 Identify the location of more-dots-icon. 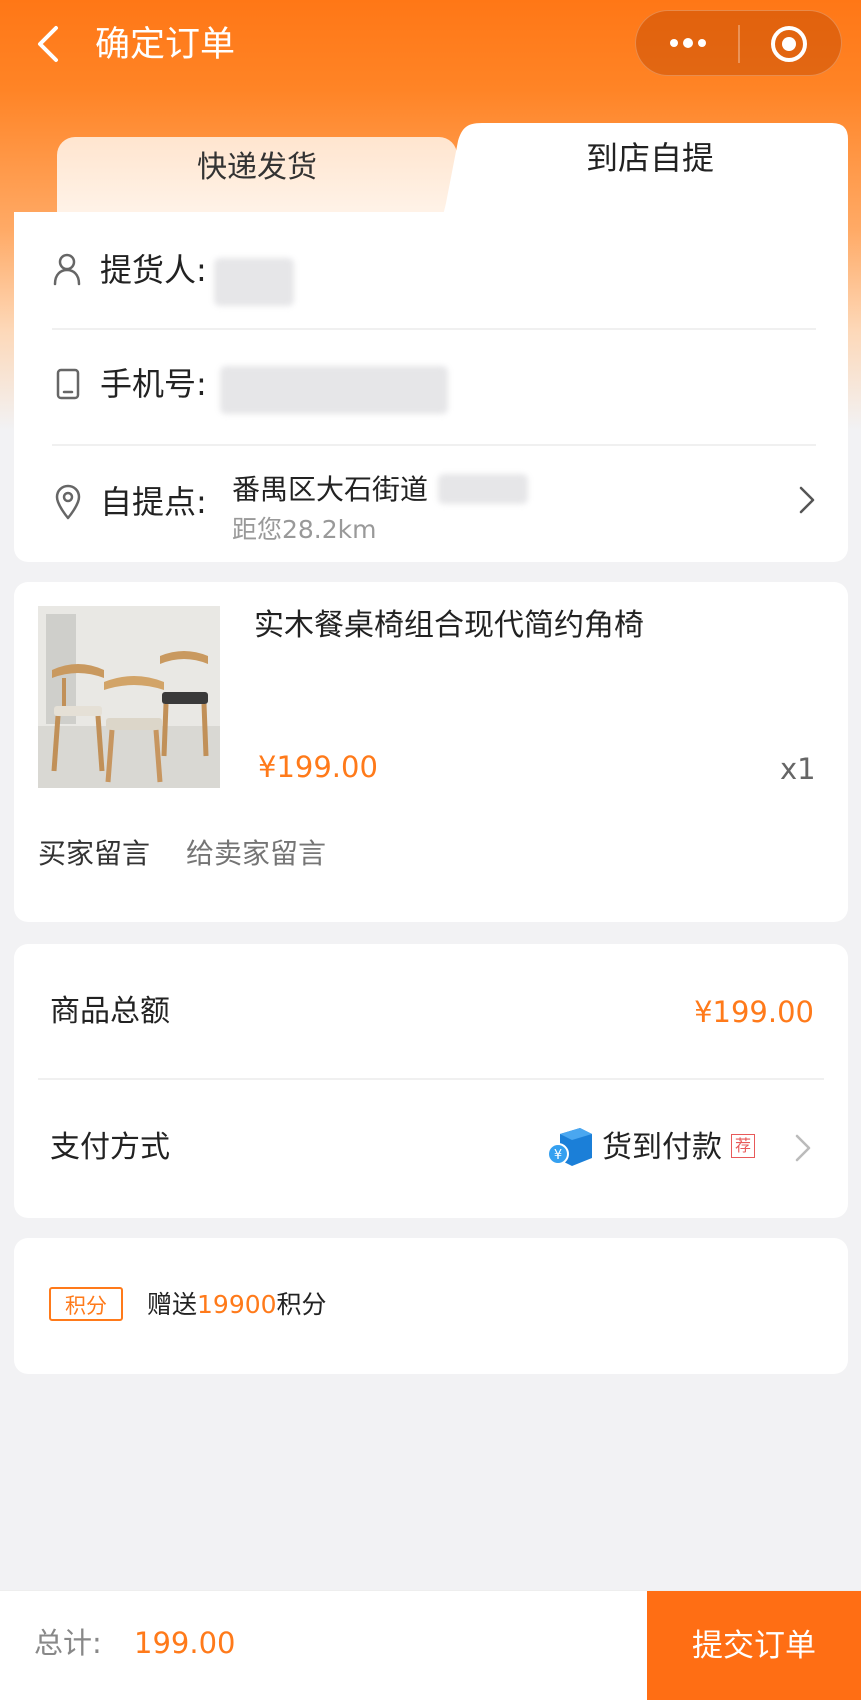
(688, 43).